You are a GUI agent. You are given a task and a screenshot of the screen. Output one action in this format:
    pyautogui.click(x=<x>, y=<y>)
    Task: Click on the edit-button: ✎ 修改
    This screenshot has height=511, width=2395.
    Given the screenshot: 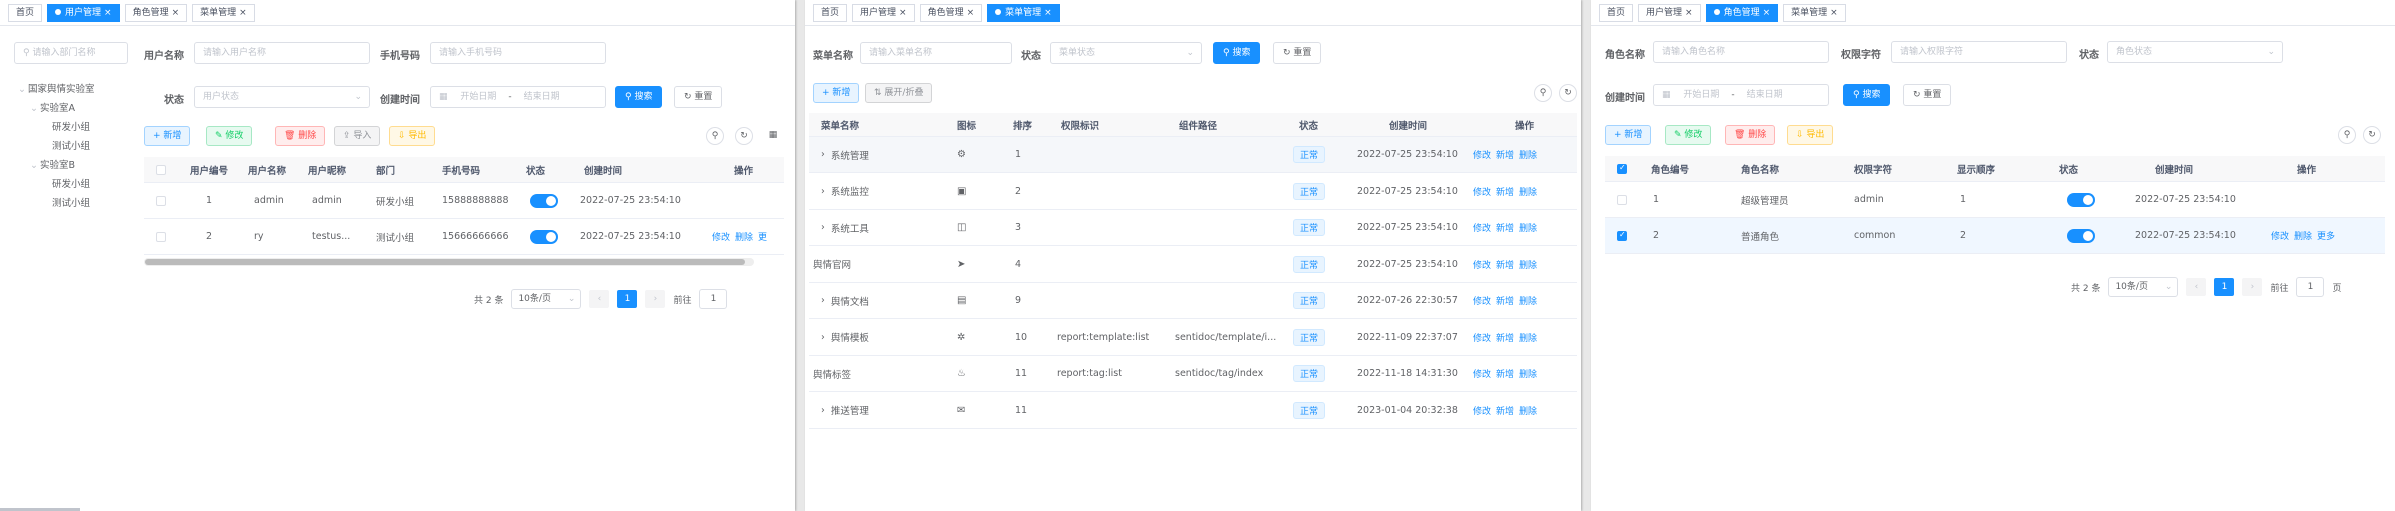 What is the action you would take?
    pyautogui.click(x=229, y=136)
    